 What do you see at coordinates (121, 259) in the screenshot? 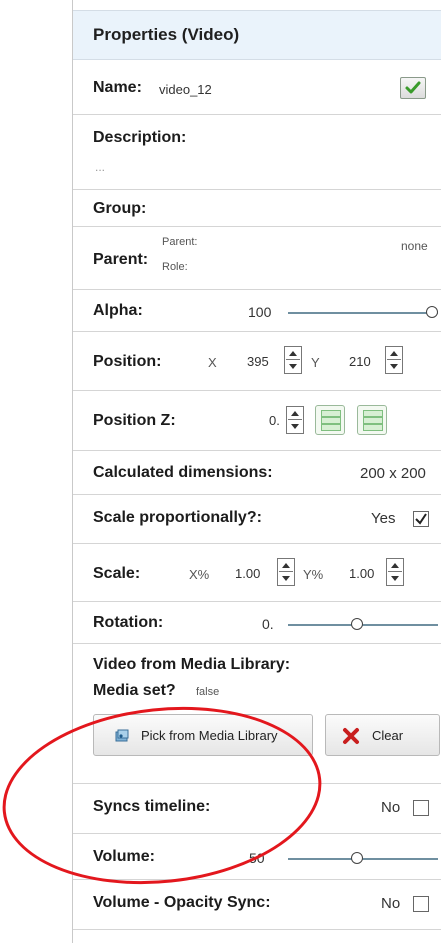
I see `parent-label: Parent:` at bounding box center [121, 259].